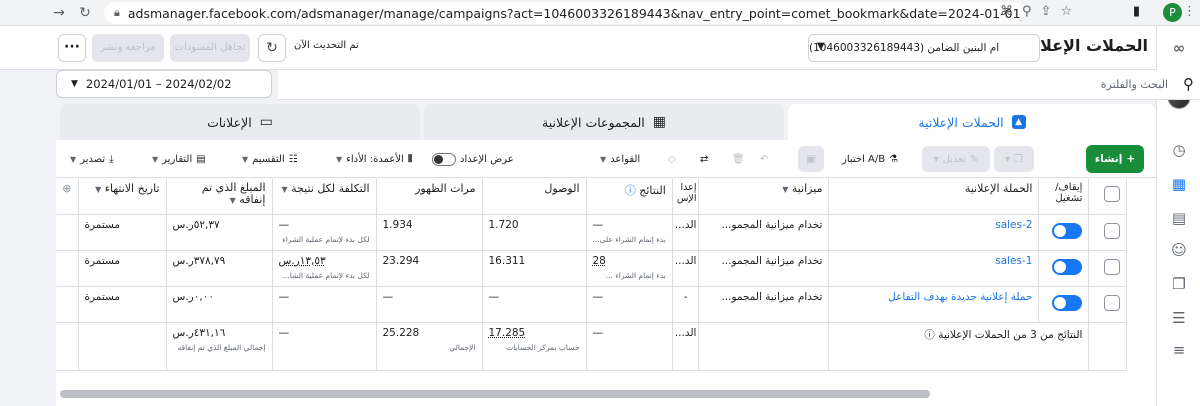  Describe the element at coordinates (1172, 12) in the screenshot. I see `profile-avatar: P` at that location.